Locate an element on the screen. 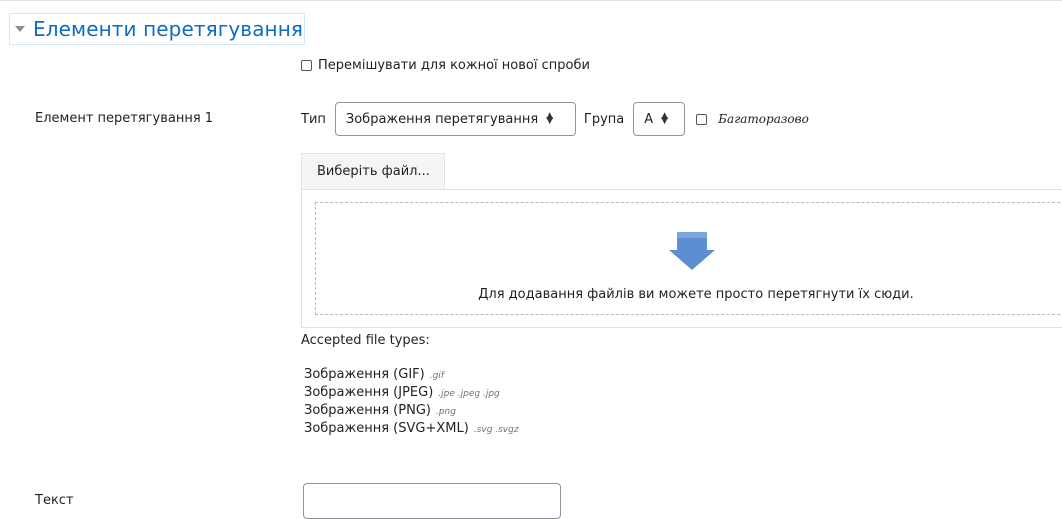 The width and height of the screenshot is (1062, 519). file-type-name: Зображення (JPEG) is located at coordinates (369, 392).